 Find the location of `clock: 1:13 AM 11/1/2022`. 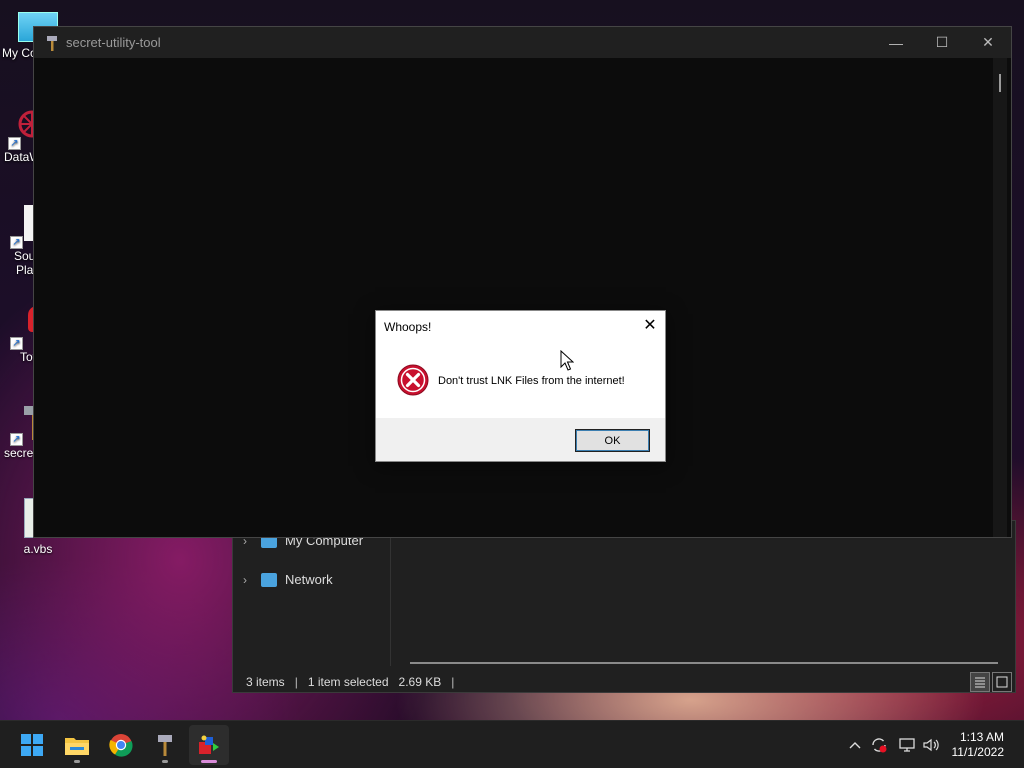

clock: 1:13 AM 11/1/2022 is located at coordinates (978, 745).